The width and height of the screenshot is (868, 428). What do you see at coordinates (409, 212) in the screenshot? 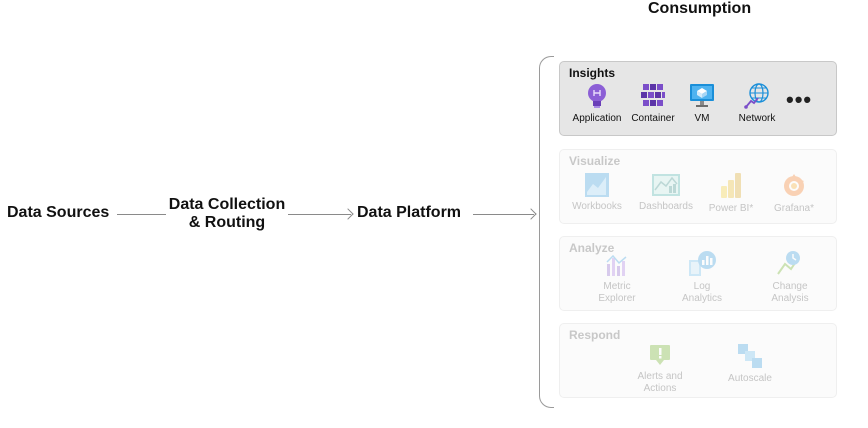
I see `data-platform-label: Data Platform` at bounding box center [409, 212].